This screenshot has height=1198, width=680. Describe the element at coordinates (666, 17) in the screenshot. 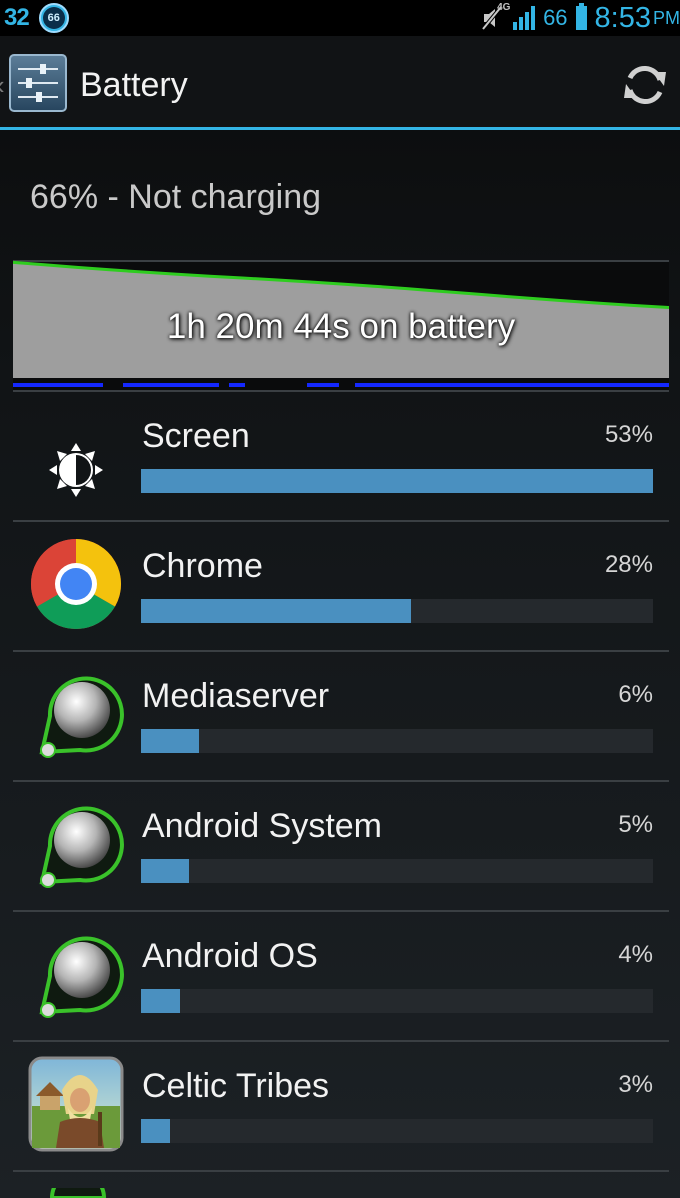

I see `clock-ampm: PM` at that location.